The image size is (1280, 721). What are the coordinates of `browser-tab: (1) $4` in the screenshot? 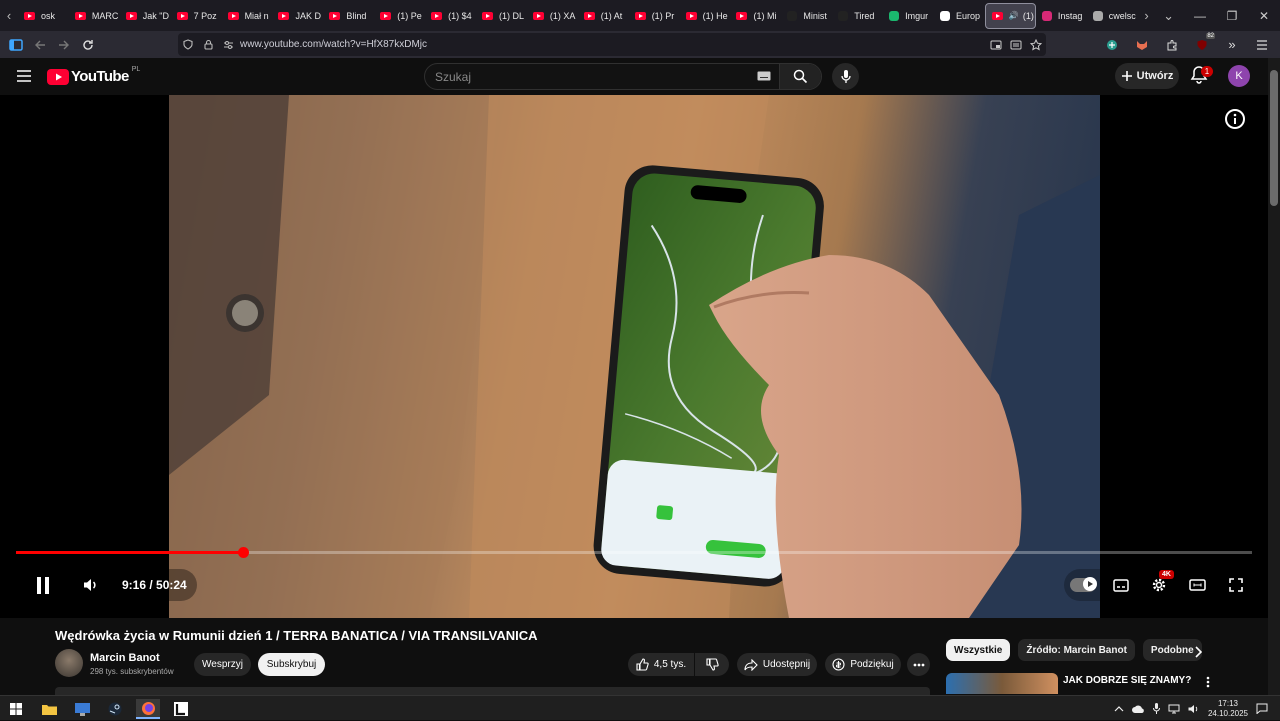 It's located at (450, 16).